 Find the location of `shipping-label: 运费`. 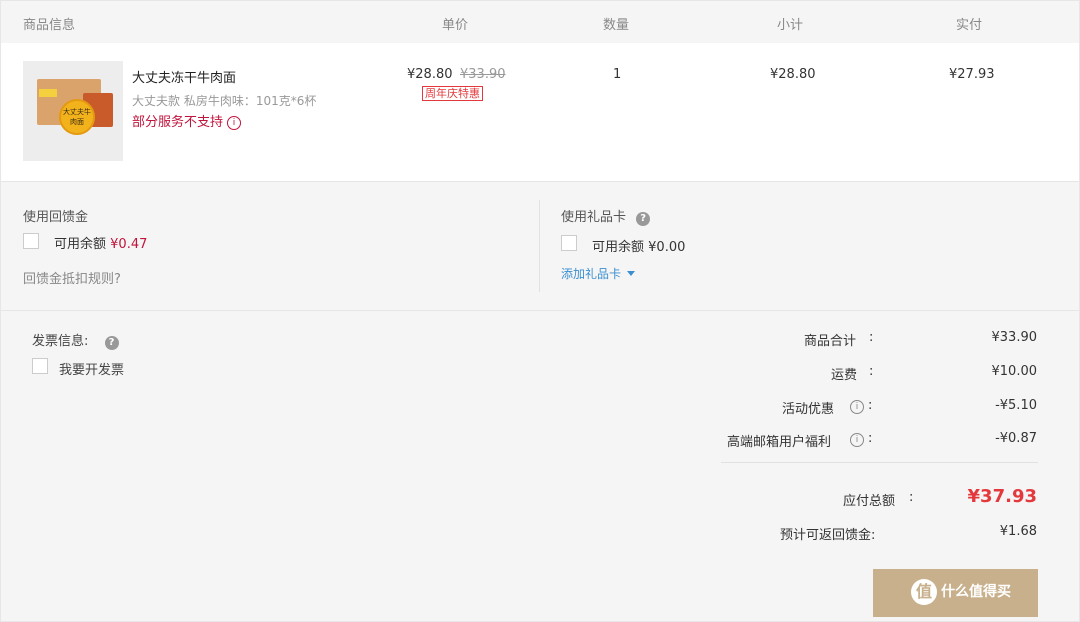

shipping-label: 运费 is located at coordinates (844, 375).